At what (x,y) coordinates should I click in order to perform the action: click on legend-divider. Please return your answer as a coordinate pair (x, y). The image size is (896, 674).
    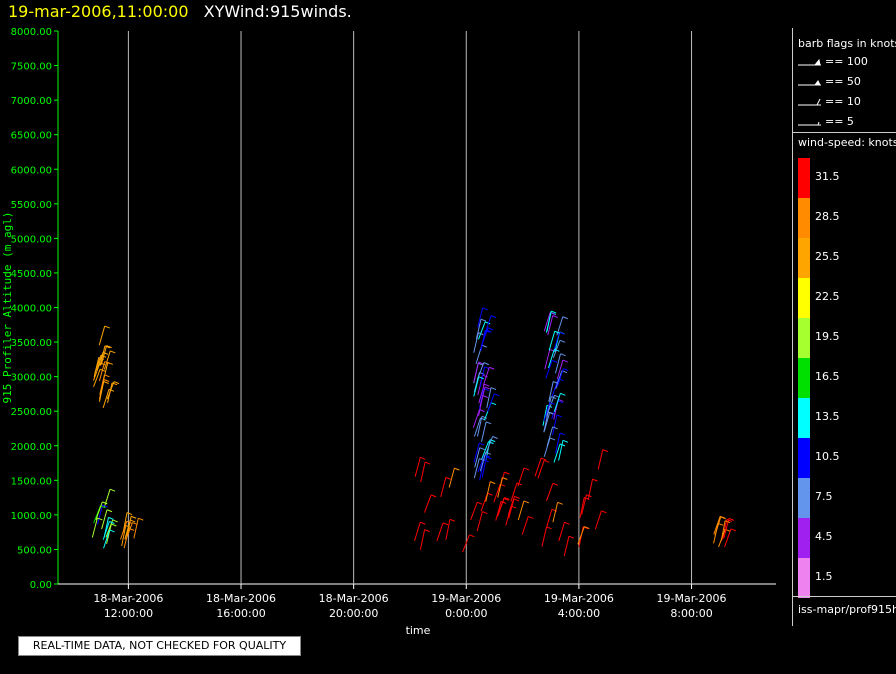
    Looking at the image, I should click on (844, 132).